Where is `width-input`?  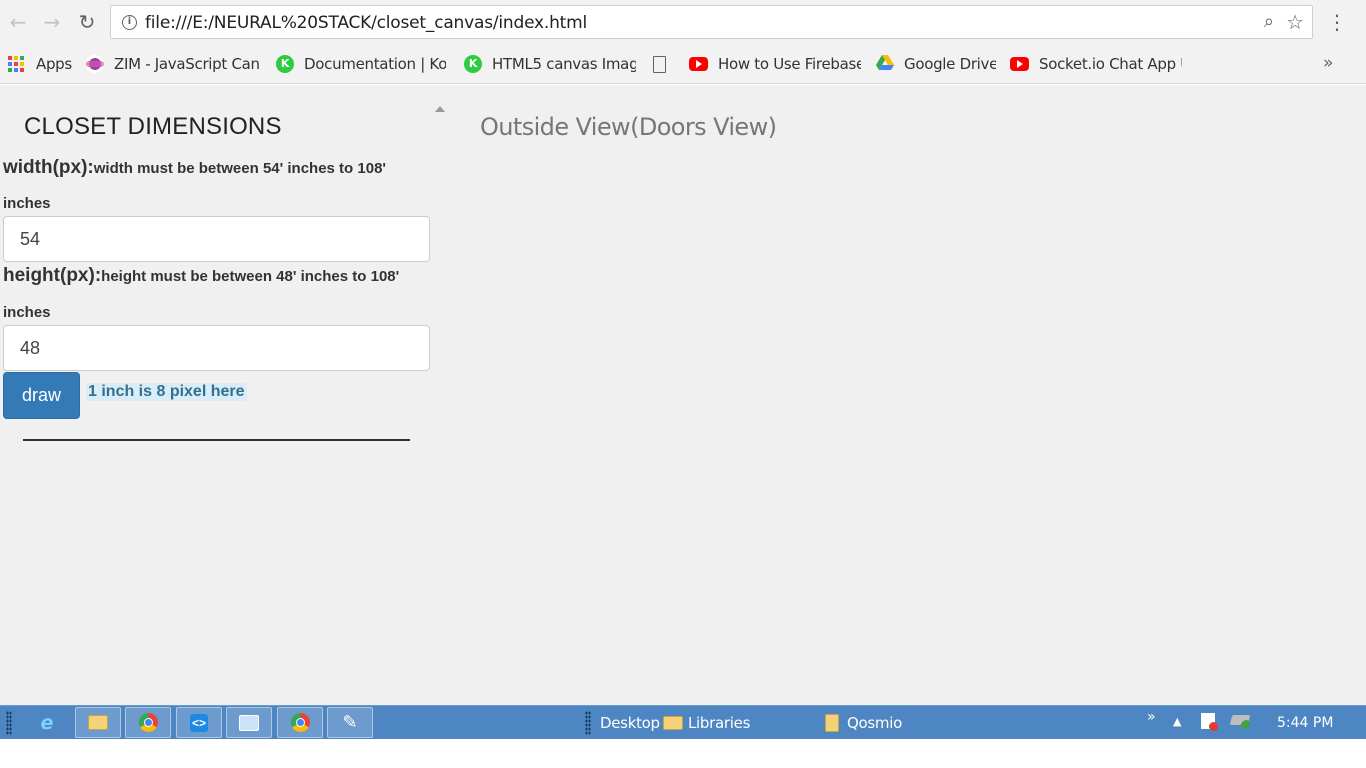 width-input is located at coordinates (216, 239).